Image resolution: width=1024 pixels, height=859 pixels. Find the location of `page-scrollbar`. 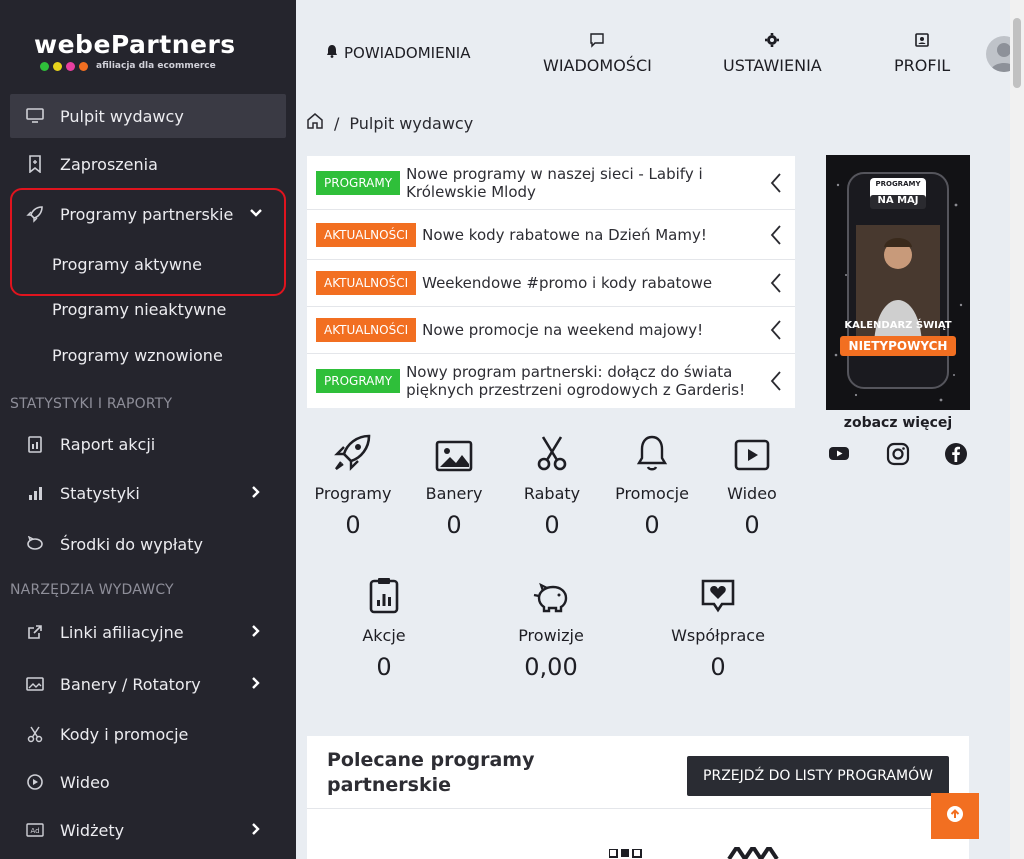

page-scrollbar is located at coordinates (1017, 429).